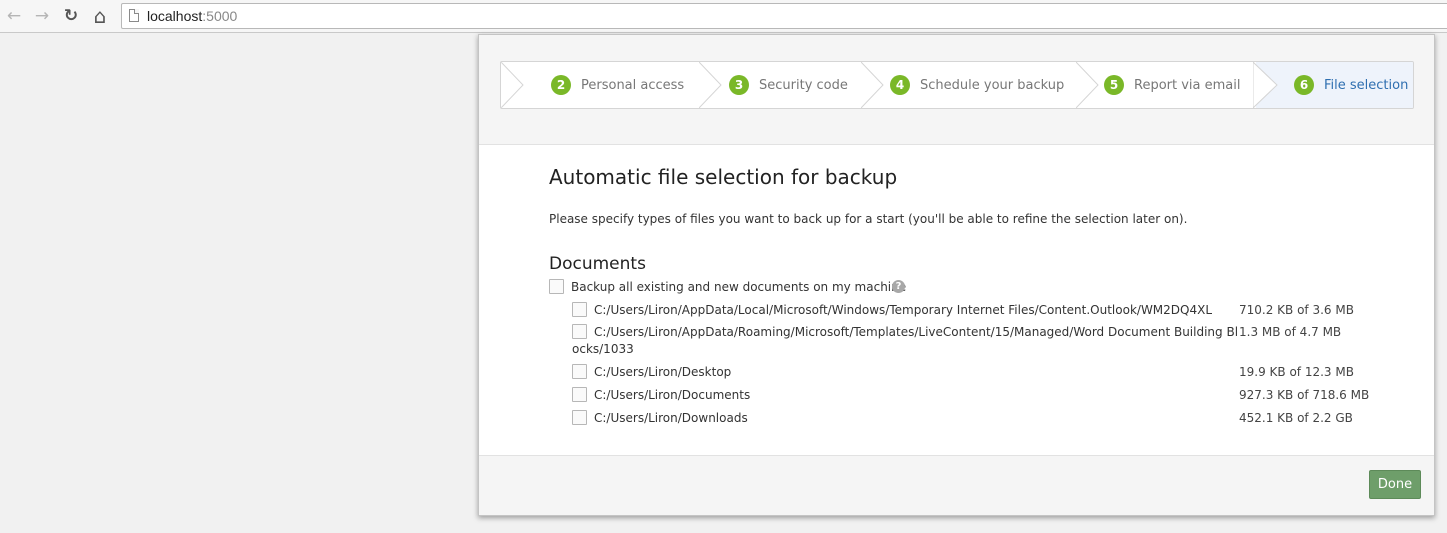  I want to click on step-label: Report via email, so click(1187, 85).